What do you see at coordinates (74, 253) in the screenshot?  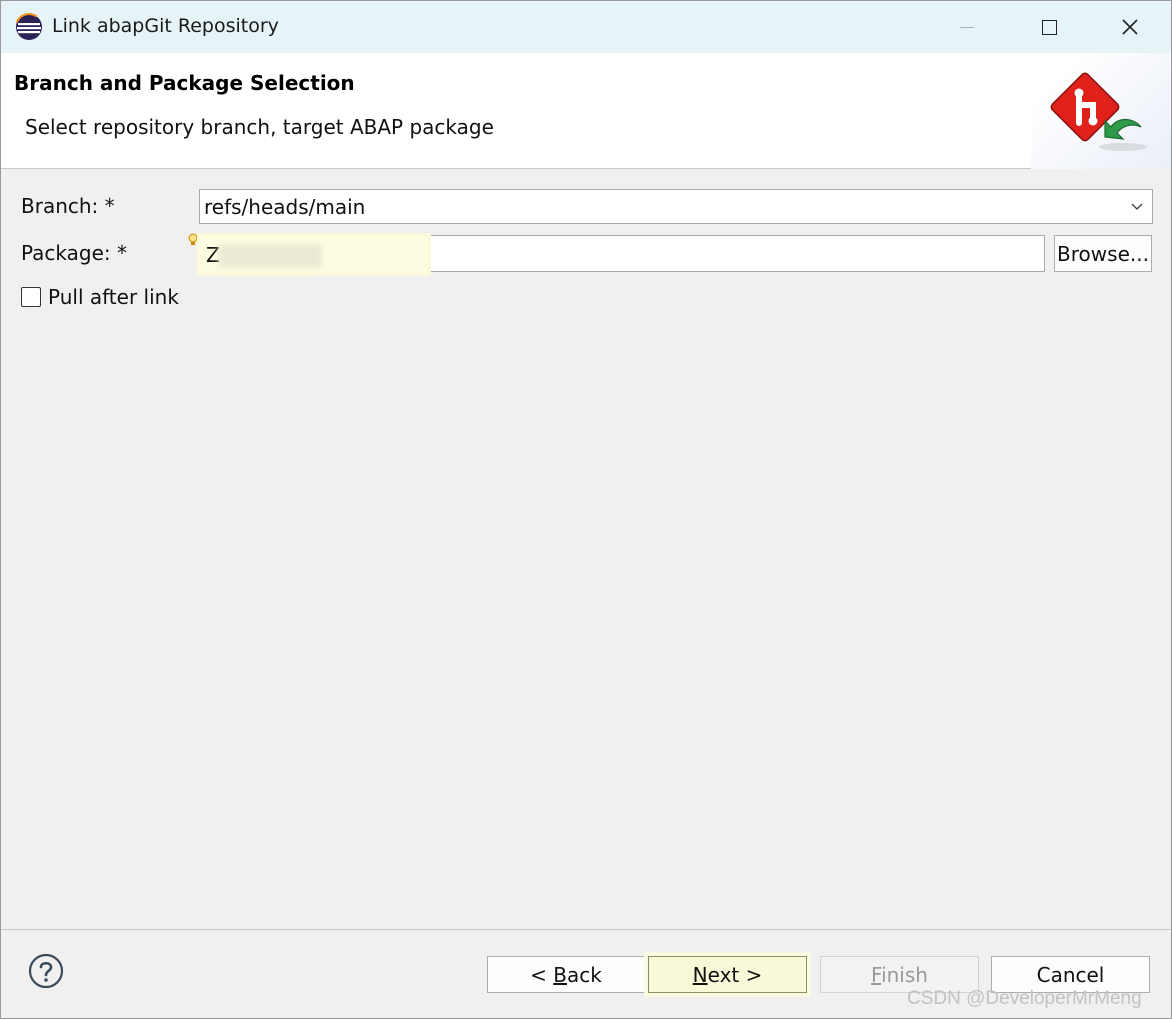 I see `package-label: Package: *` at bounding box center [74, 253].